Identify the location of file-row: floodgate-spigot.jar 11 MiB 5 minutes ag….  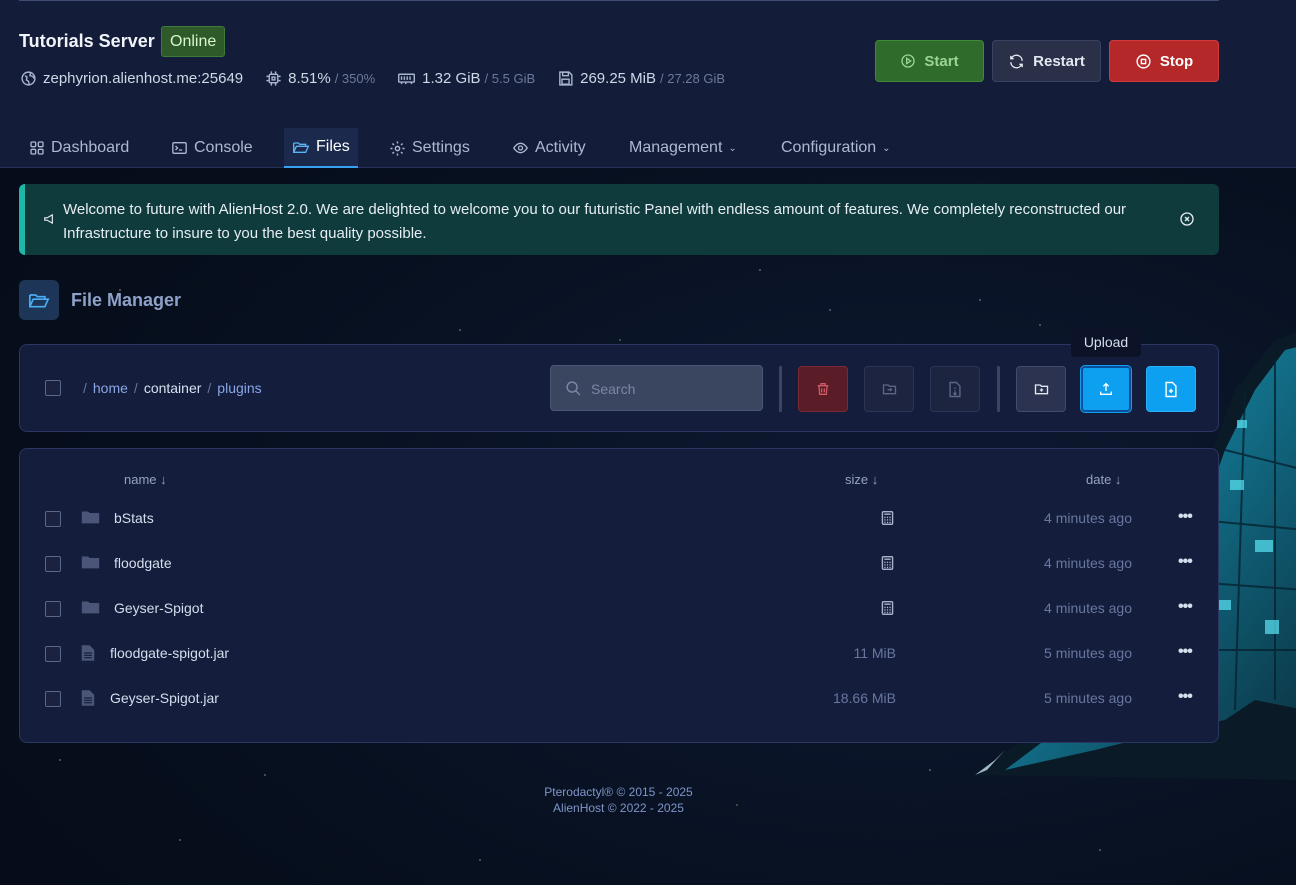
(619, 654).